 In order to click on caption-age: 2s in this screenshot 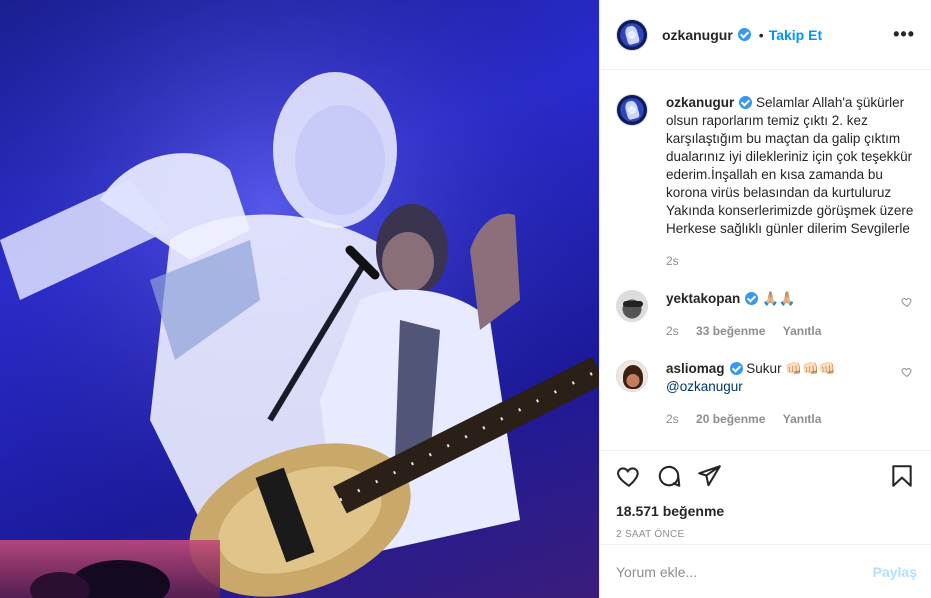, I will do `click(672, 261)`.